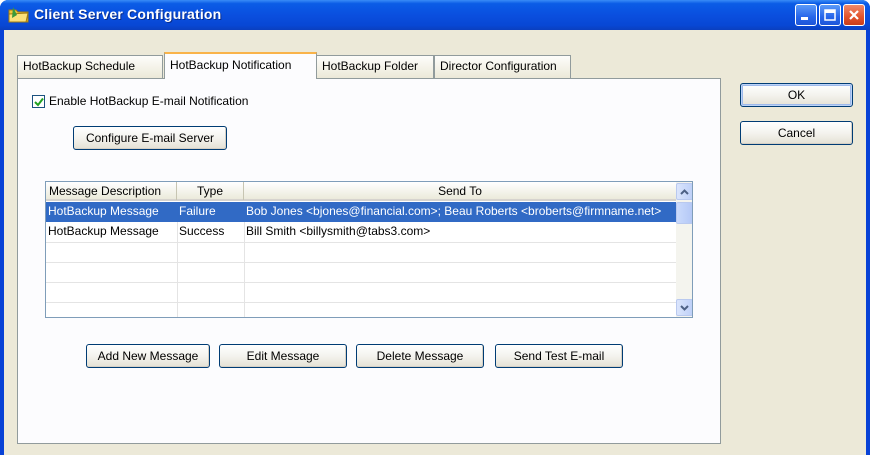 This screenshot has width=870, height=455. I want to click on send-test-email-button: Send Test E-mail, so click(559, 356).